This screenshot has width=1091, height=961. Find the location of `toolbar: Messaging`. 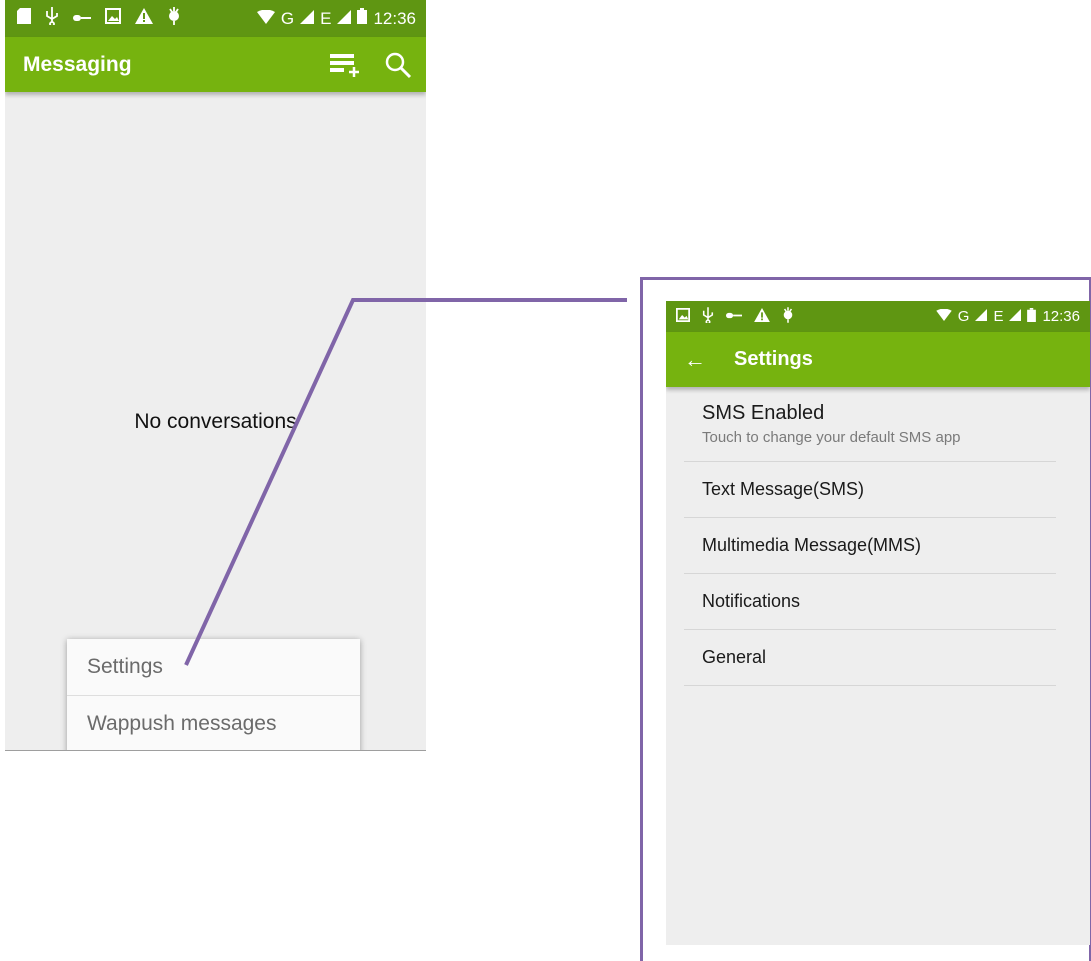

toolbar: Messaging is located at coordinates (215, 64).